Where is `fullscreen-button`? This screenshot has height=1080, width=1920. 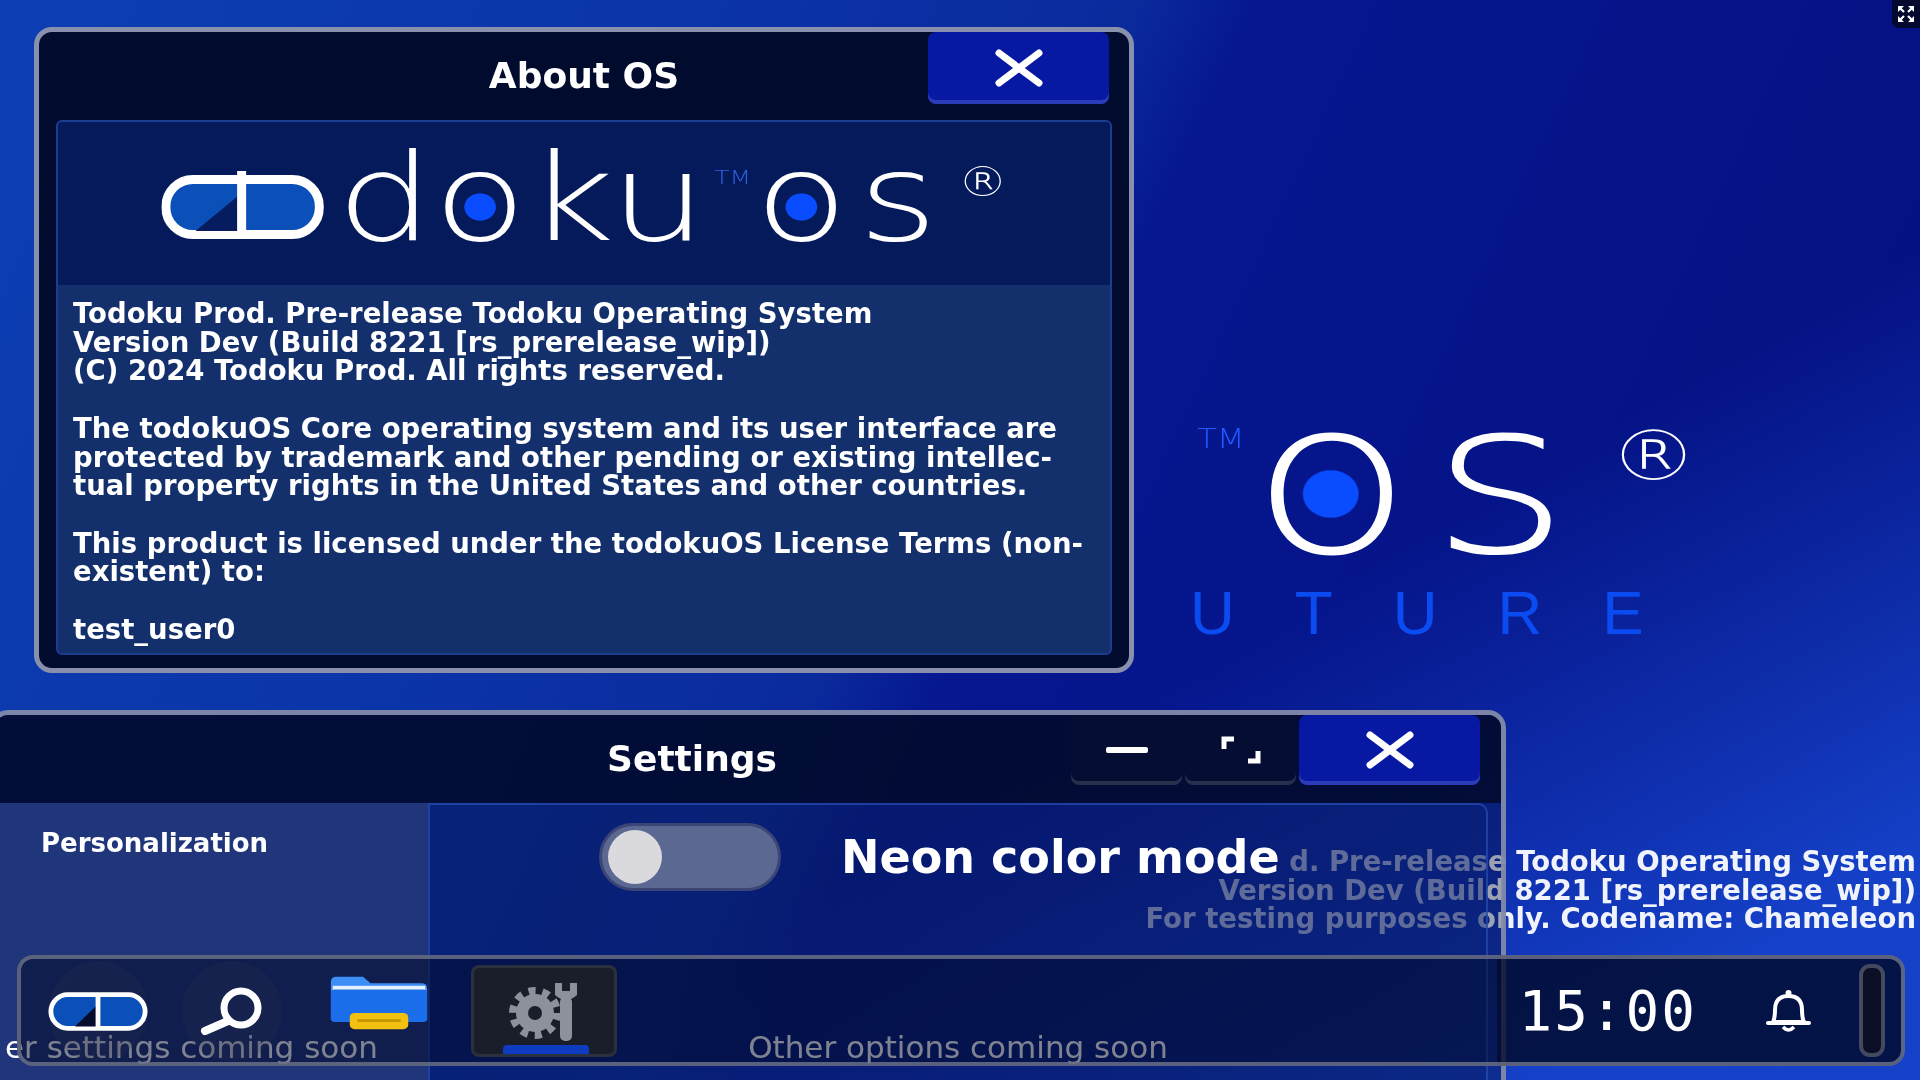
fullscreen-button is located at coordinates (1906, 14).